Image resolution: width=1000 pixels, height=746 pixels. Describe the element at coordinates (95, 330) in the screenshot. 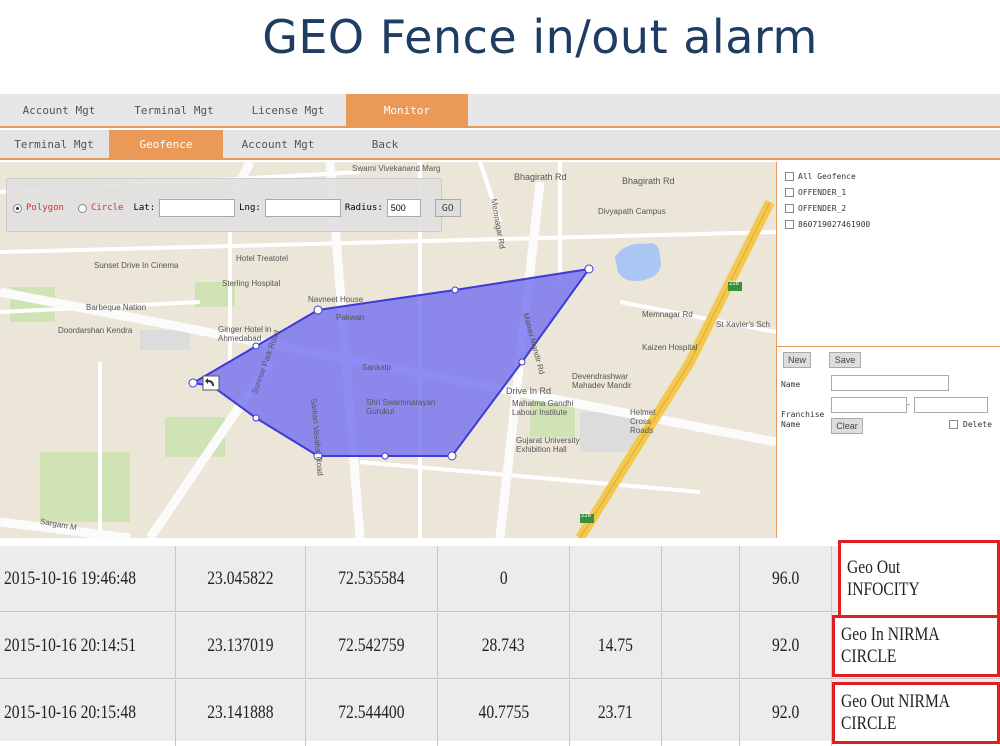

I see `map-label: Doordarshan Kendra` at that location.